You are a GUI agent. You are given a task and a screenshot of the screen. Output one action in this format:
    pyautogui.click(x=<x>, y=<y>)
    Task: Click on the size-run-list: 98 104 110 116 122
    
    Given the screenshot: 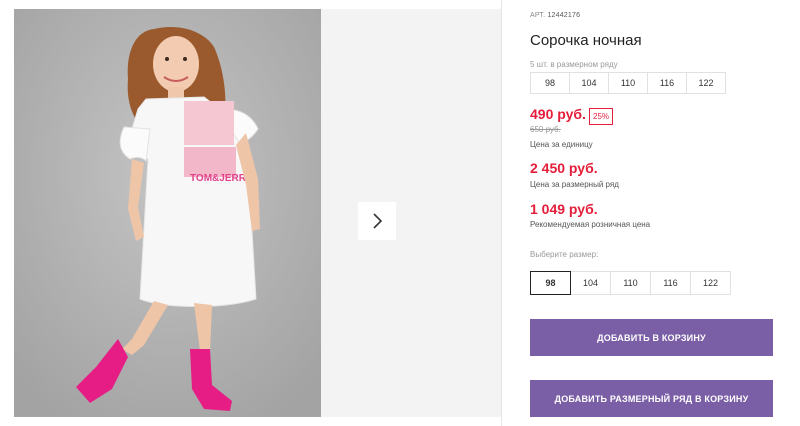 What is the action you would take?
    pyautogui.click(x=628, y=83)
    